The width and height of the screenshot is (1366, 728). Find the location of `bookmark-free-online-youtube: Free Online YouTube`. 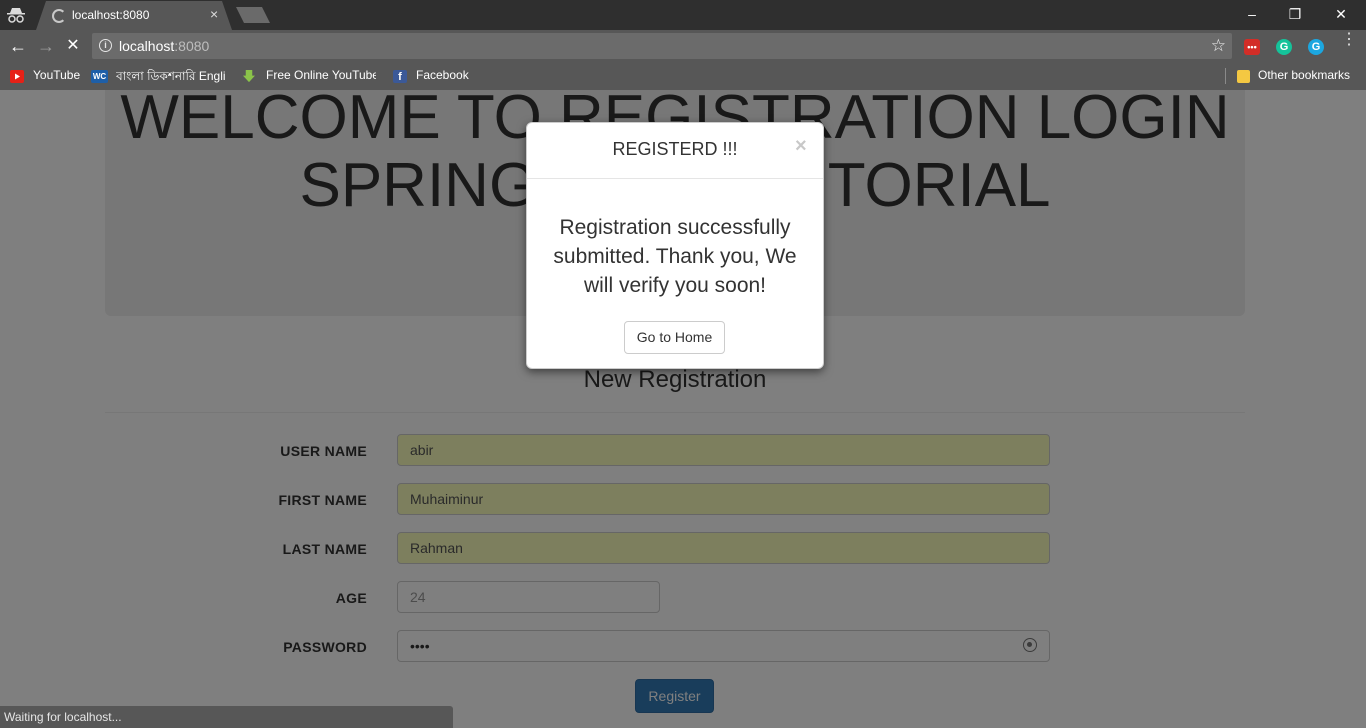

bookmark-free-online-youtube: Free Online YouTube is located at coordinates (321, 75).